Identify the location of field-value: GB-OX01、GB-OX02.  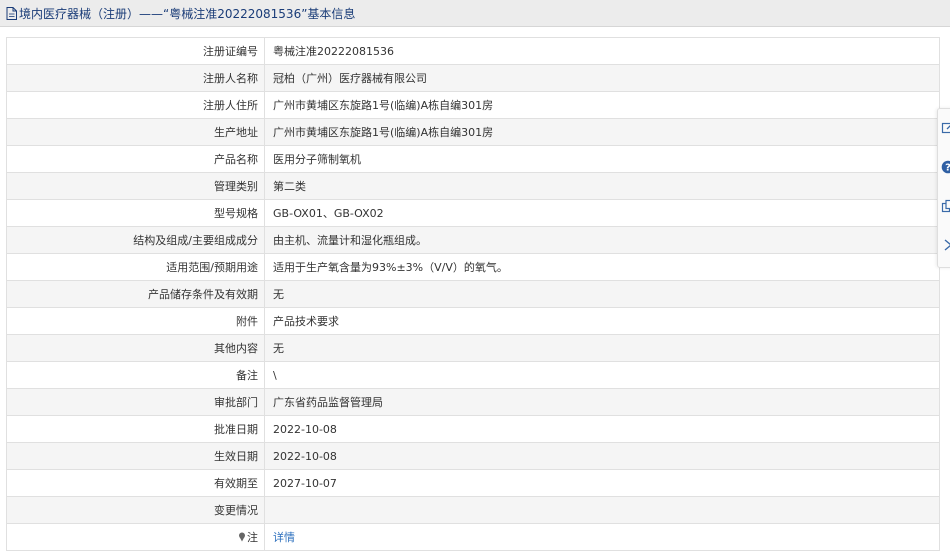
(602, 213).